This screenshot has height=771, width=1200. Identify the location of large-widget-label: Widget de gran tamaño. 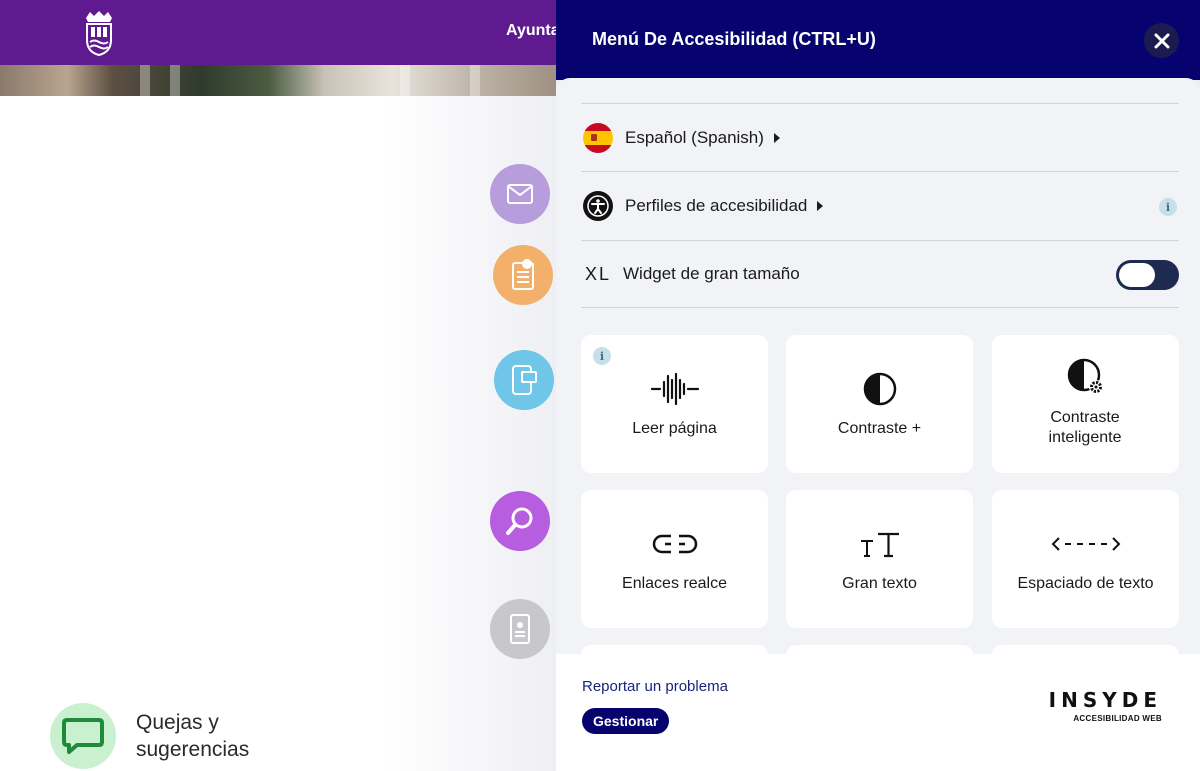
(711, 273).